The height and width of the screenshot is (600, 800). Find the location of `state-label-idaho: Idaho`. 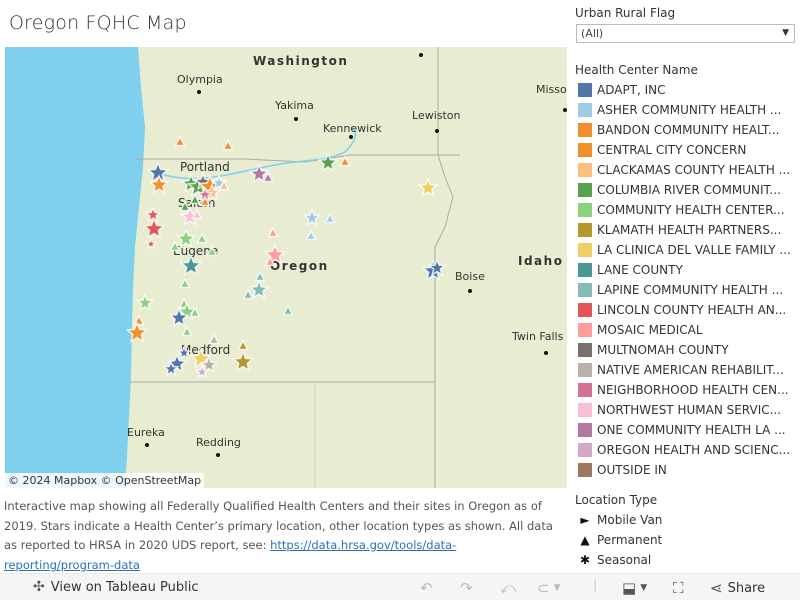

state-label-idaho: Idaho is located at coordinates (540, 261).